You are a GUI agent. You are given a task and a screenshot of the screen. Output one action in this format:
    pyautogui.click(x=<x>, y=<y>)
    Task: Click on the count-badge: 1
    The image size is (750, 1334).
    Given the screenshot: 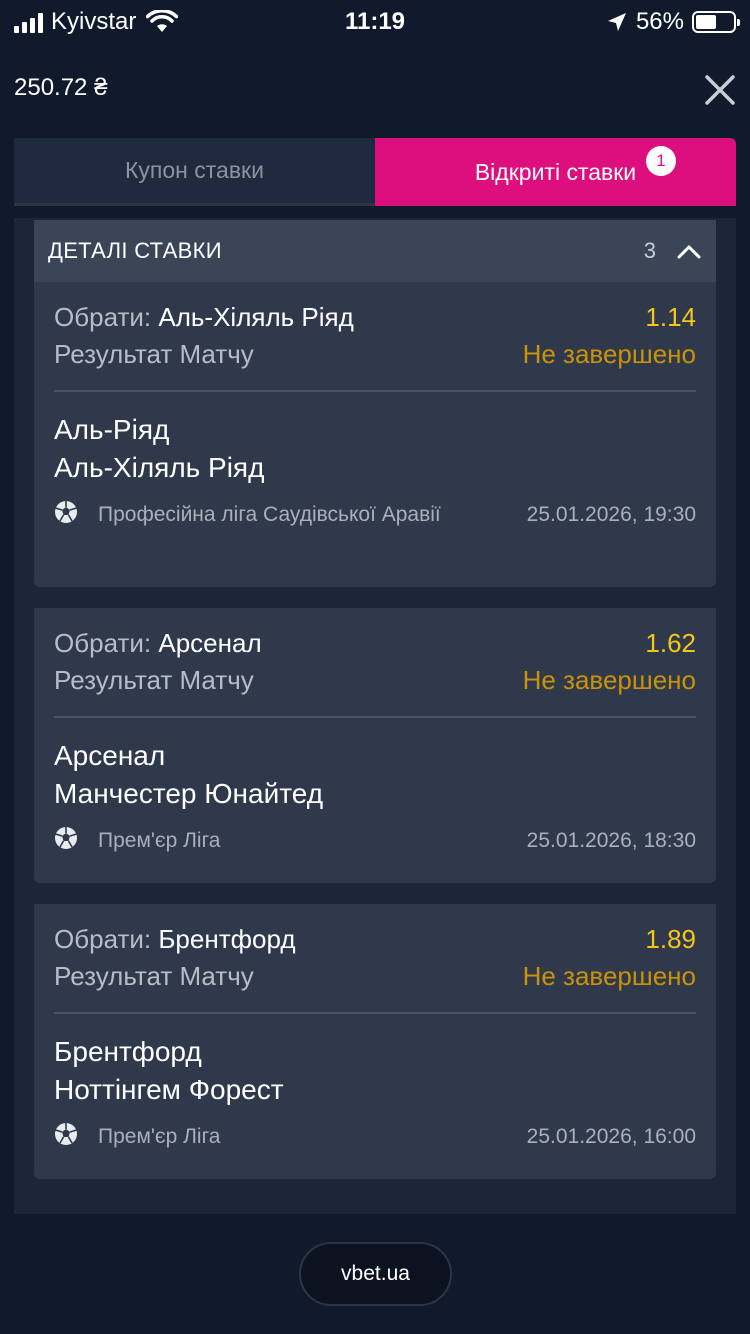 What is the action you would take?
    pyautogui.click(x=661, y=161)
    